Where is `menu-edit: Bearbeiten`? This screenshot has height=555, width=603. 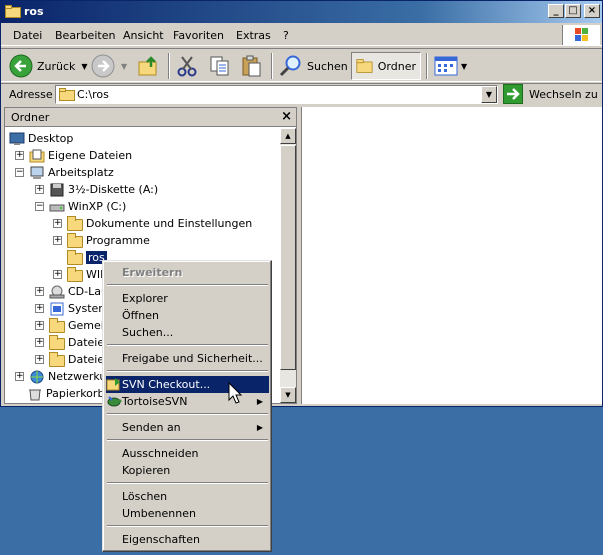 menu-edit: Bearbeiten is located at coordinates (85, 35).